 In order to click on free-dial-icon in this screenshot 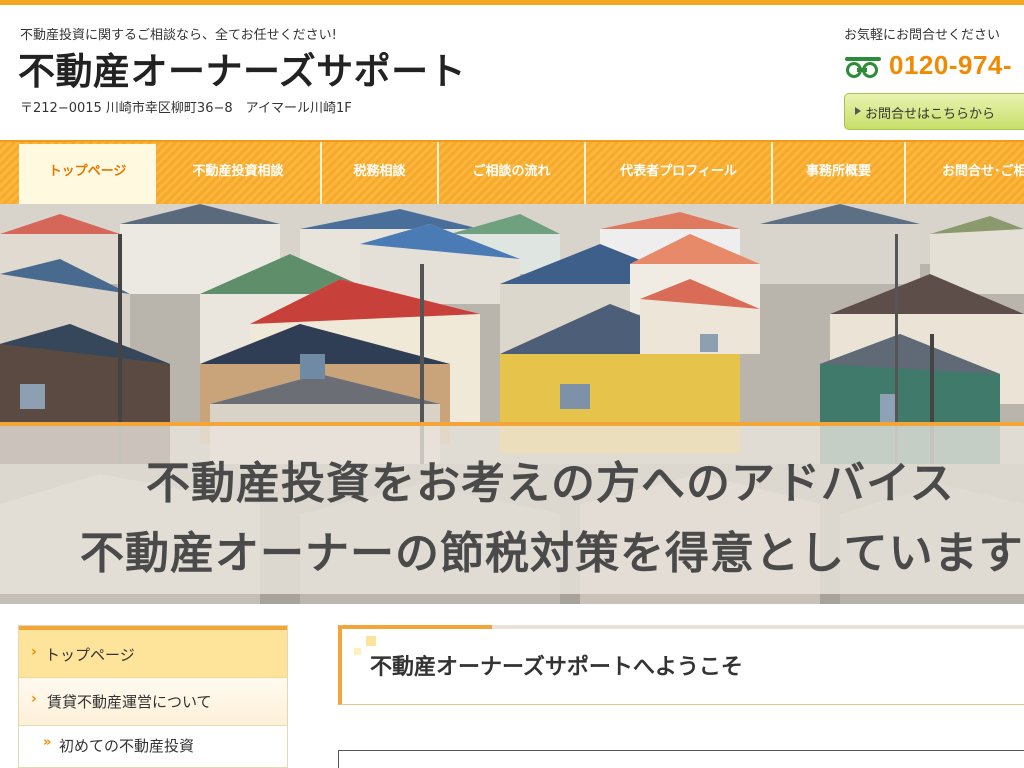, I will do `click(863, 67)`.